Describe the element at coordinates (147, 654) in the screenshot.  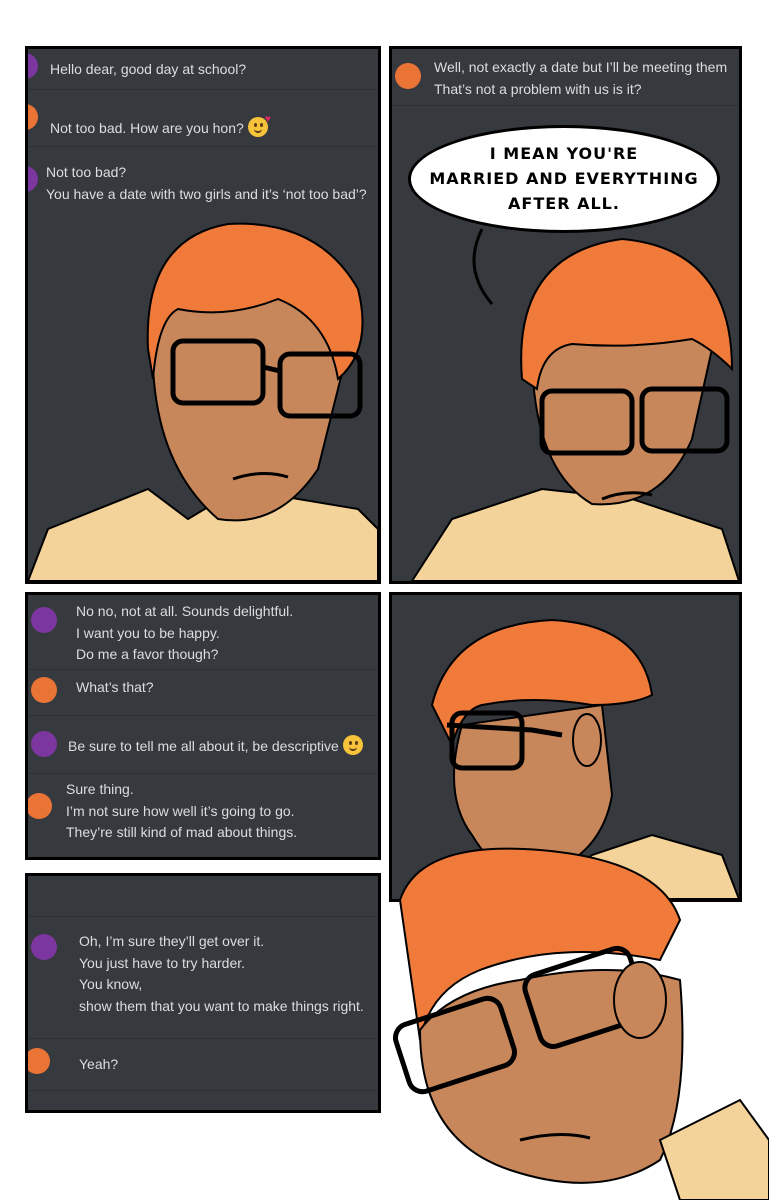
I see `message-text: Do me a favor though?` at that location.